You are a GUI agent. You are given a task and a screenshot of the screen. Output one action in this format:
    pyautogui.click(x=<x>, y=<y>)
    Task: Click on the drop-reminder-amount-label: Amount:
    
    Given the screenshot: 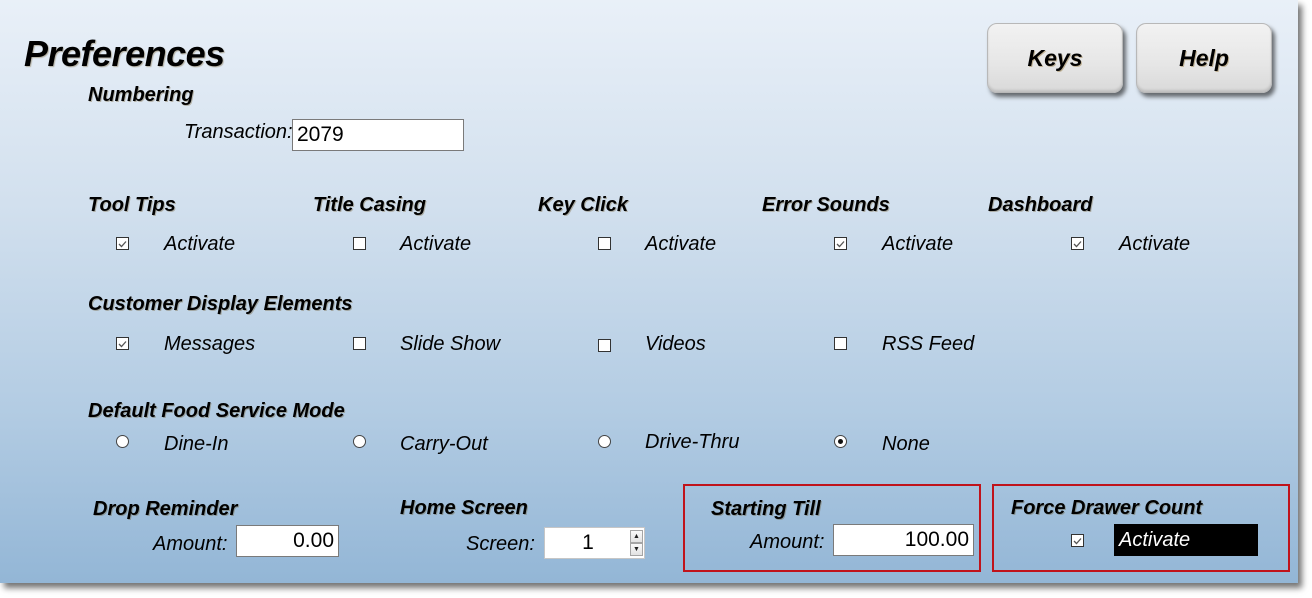 What is the action you would take?
    pyautogui.click(x=190, y=544)
    